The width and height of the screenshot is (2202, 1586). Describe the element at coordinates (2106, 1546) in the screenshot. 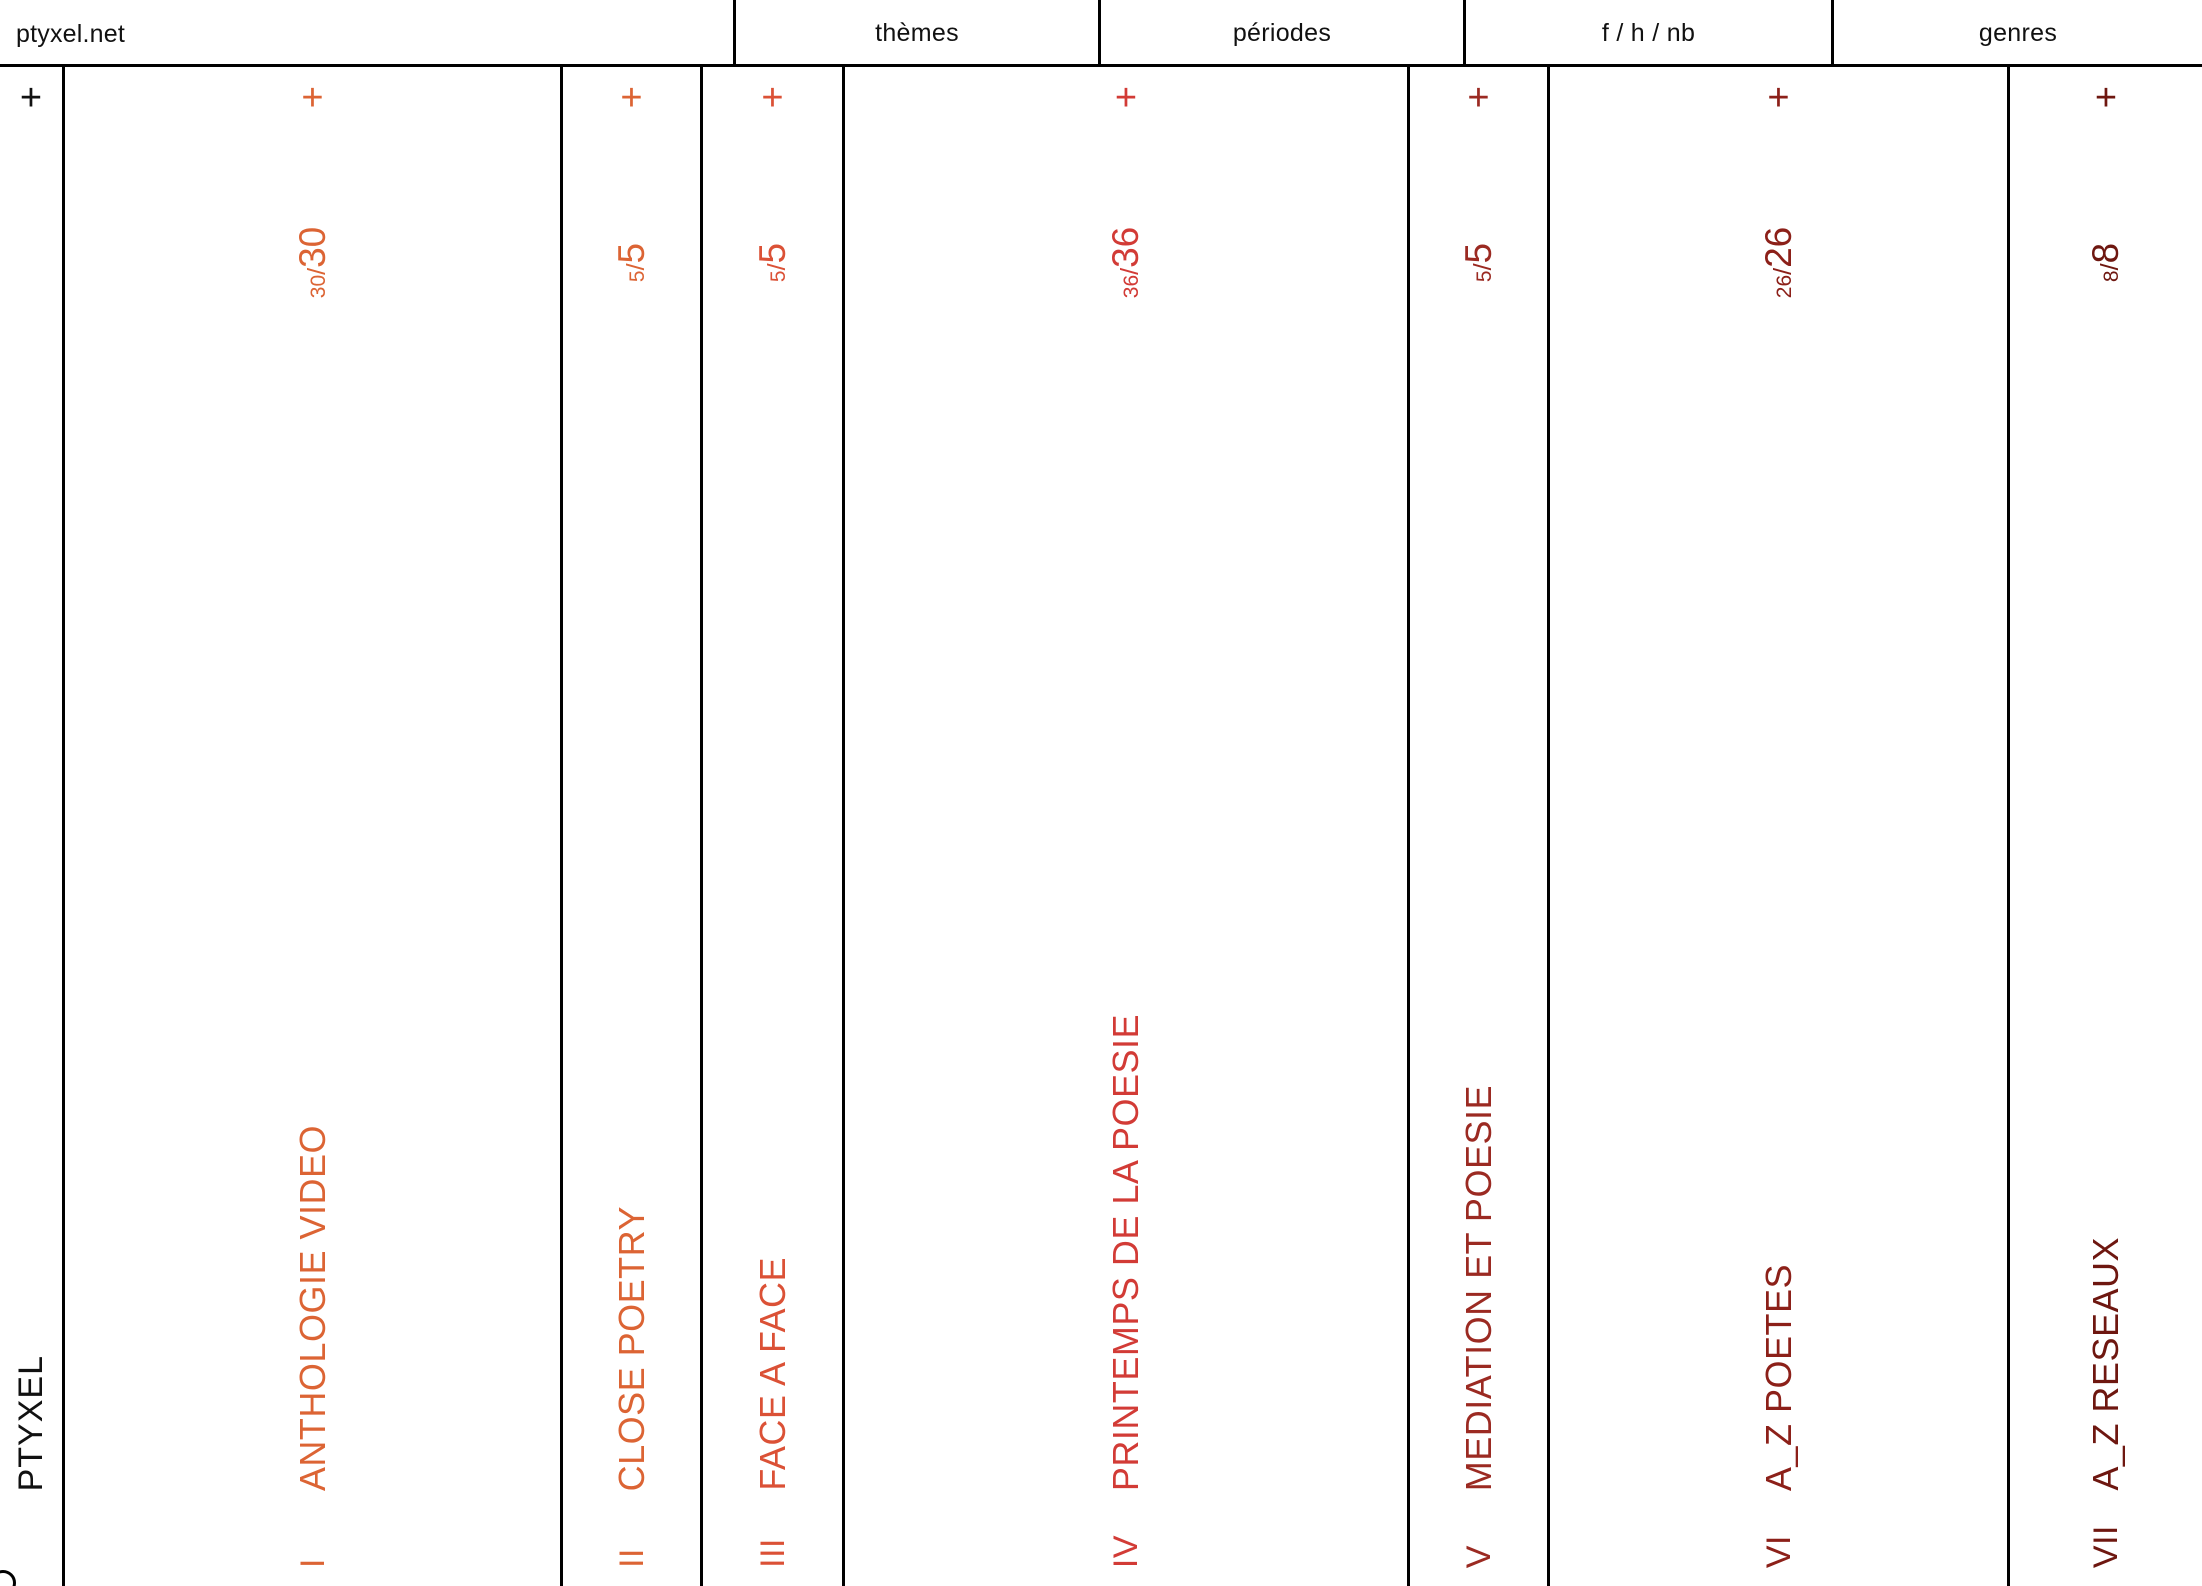

I see `section-numeral-a-z-reseaux: VII` at that location.